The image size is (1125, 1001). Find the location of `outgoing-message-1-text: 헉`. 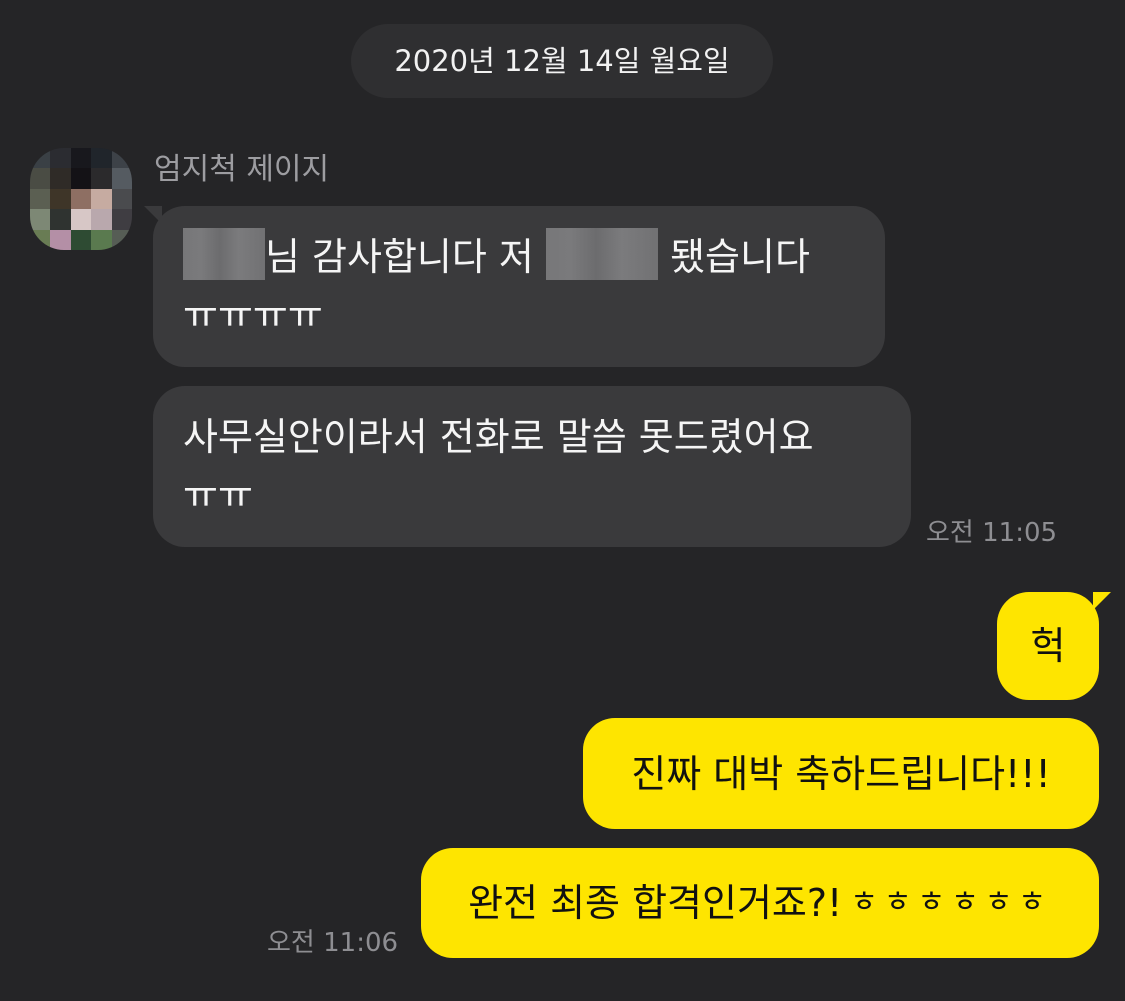

outgoing-message-1-text: 헉 is located at coordinates (1048, 646).